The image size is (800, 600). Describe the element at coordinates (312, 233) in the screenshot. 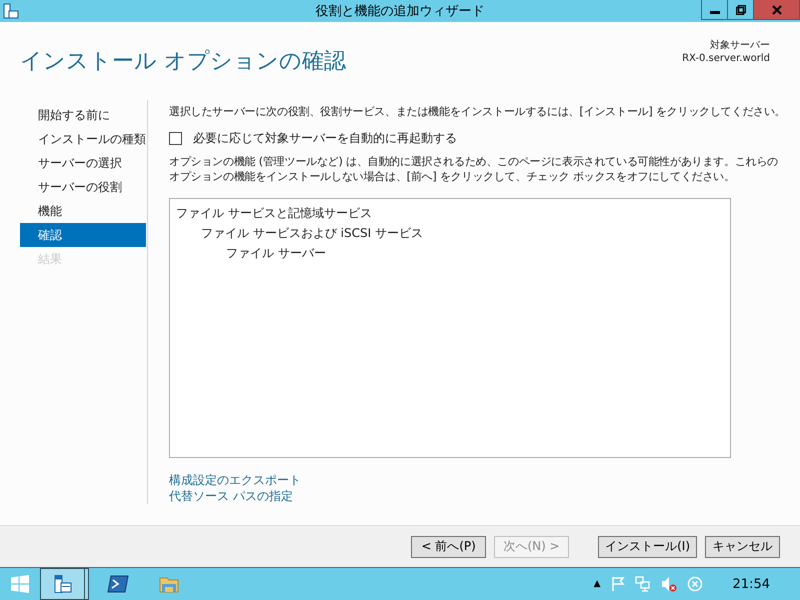

I see `selection-item: ファイル サービスおよび iSCSI サービス` at that location.